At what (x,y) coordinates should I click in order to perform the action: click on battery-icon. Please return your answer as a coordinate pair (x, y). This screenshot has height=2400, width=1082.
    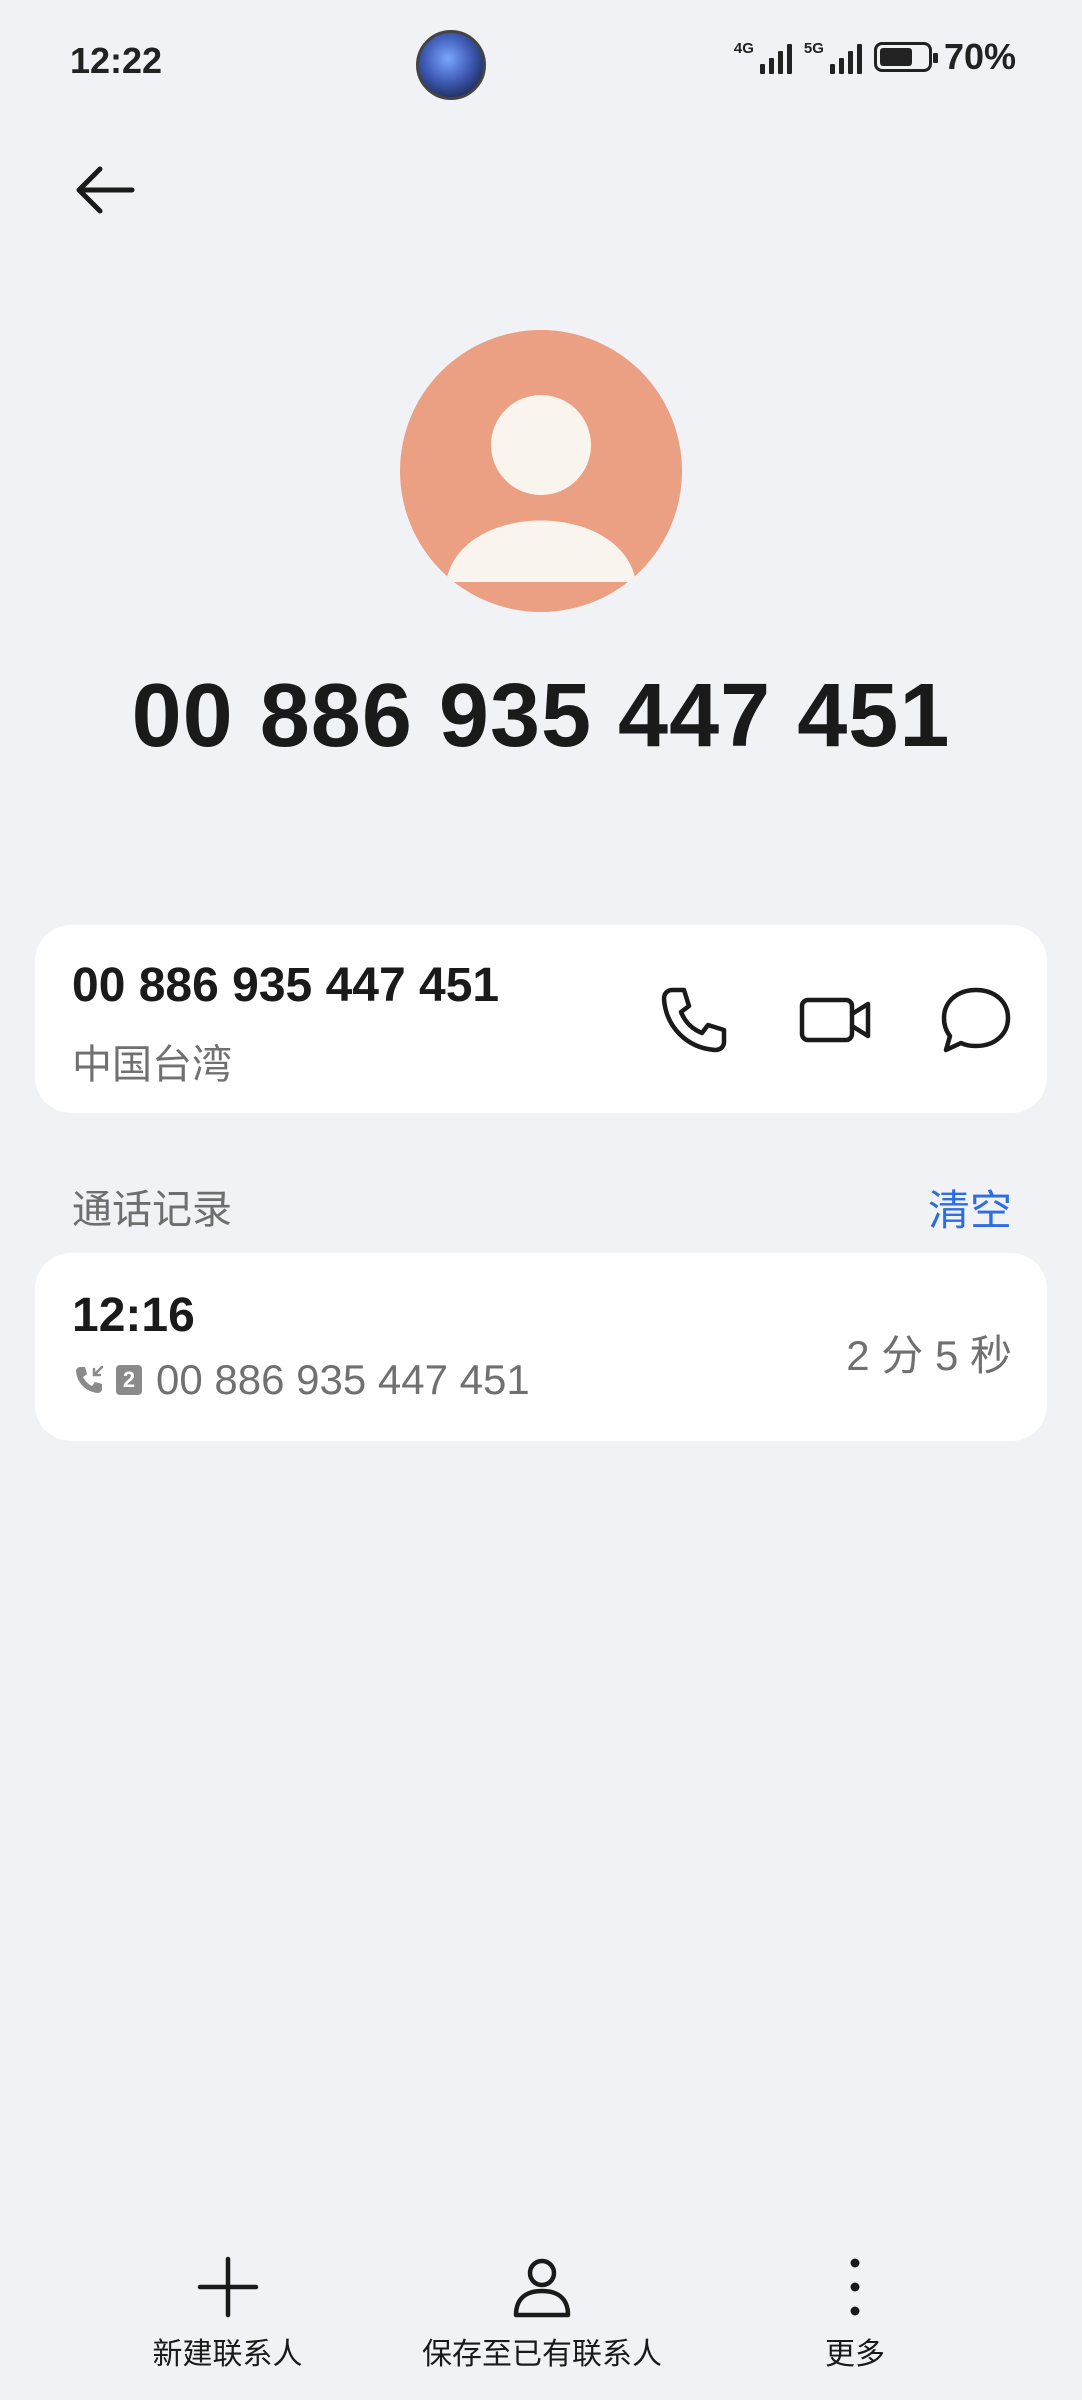
    Looking at the image, I should click on (905, 57).